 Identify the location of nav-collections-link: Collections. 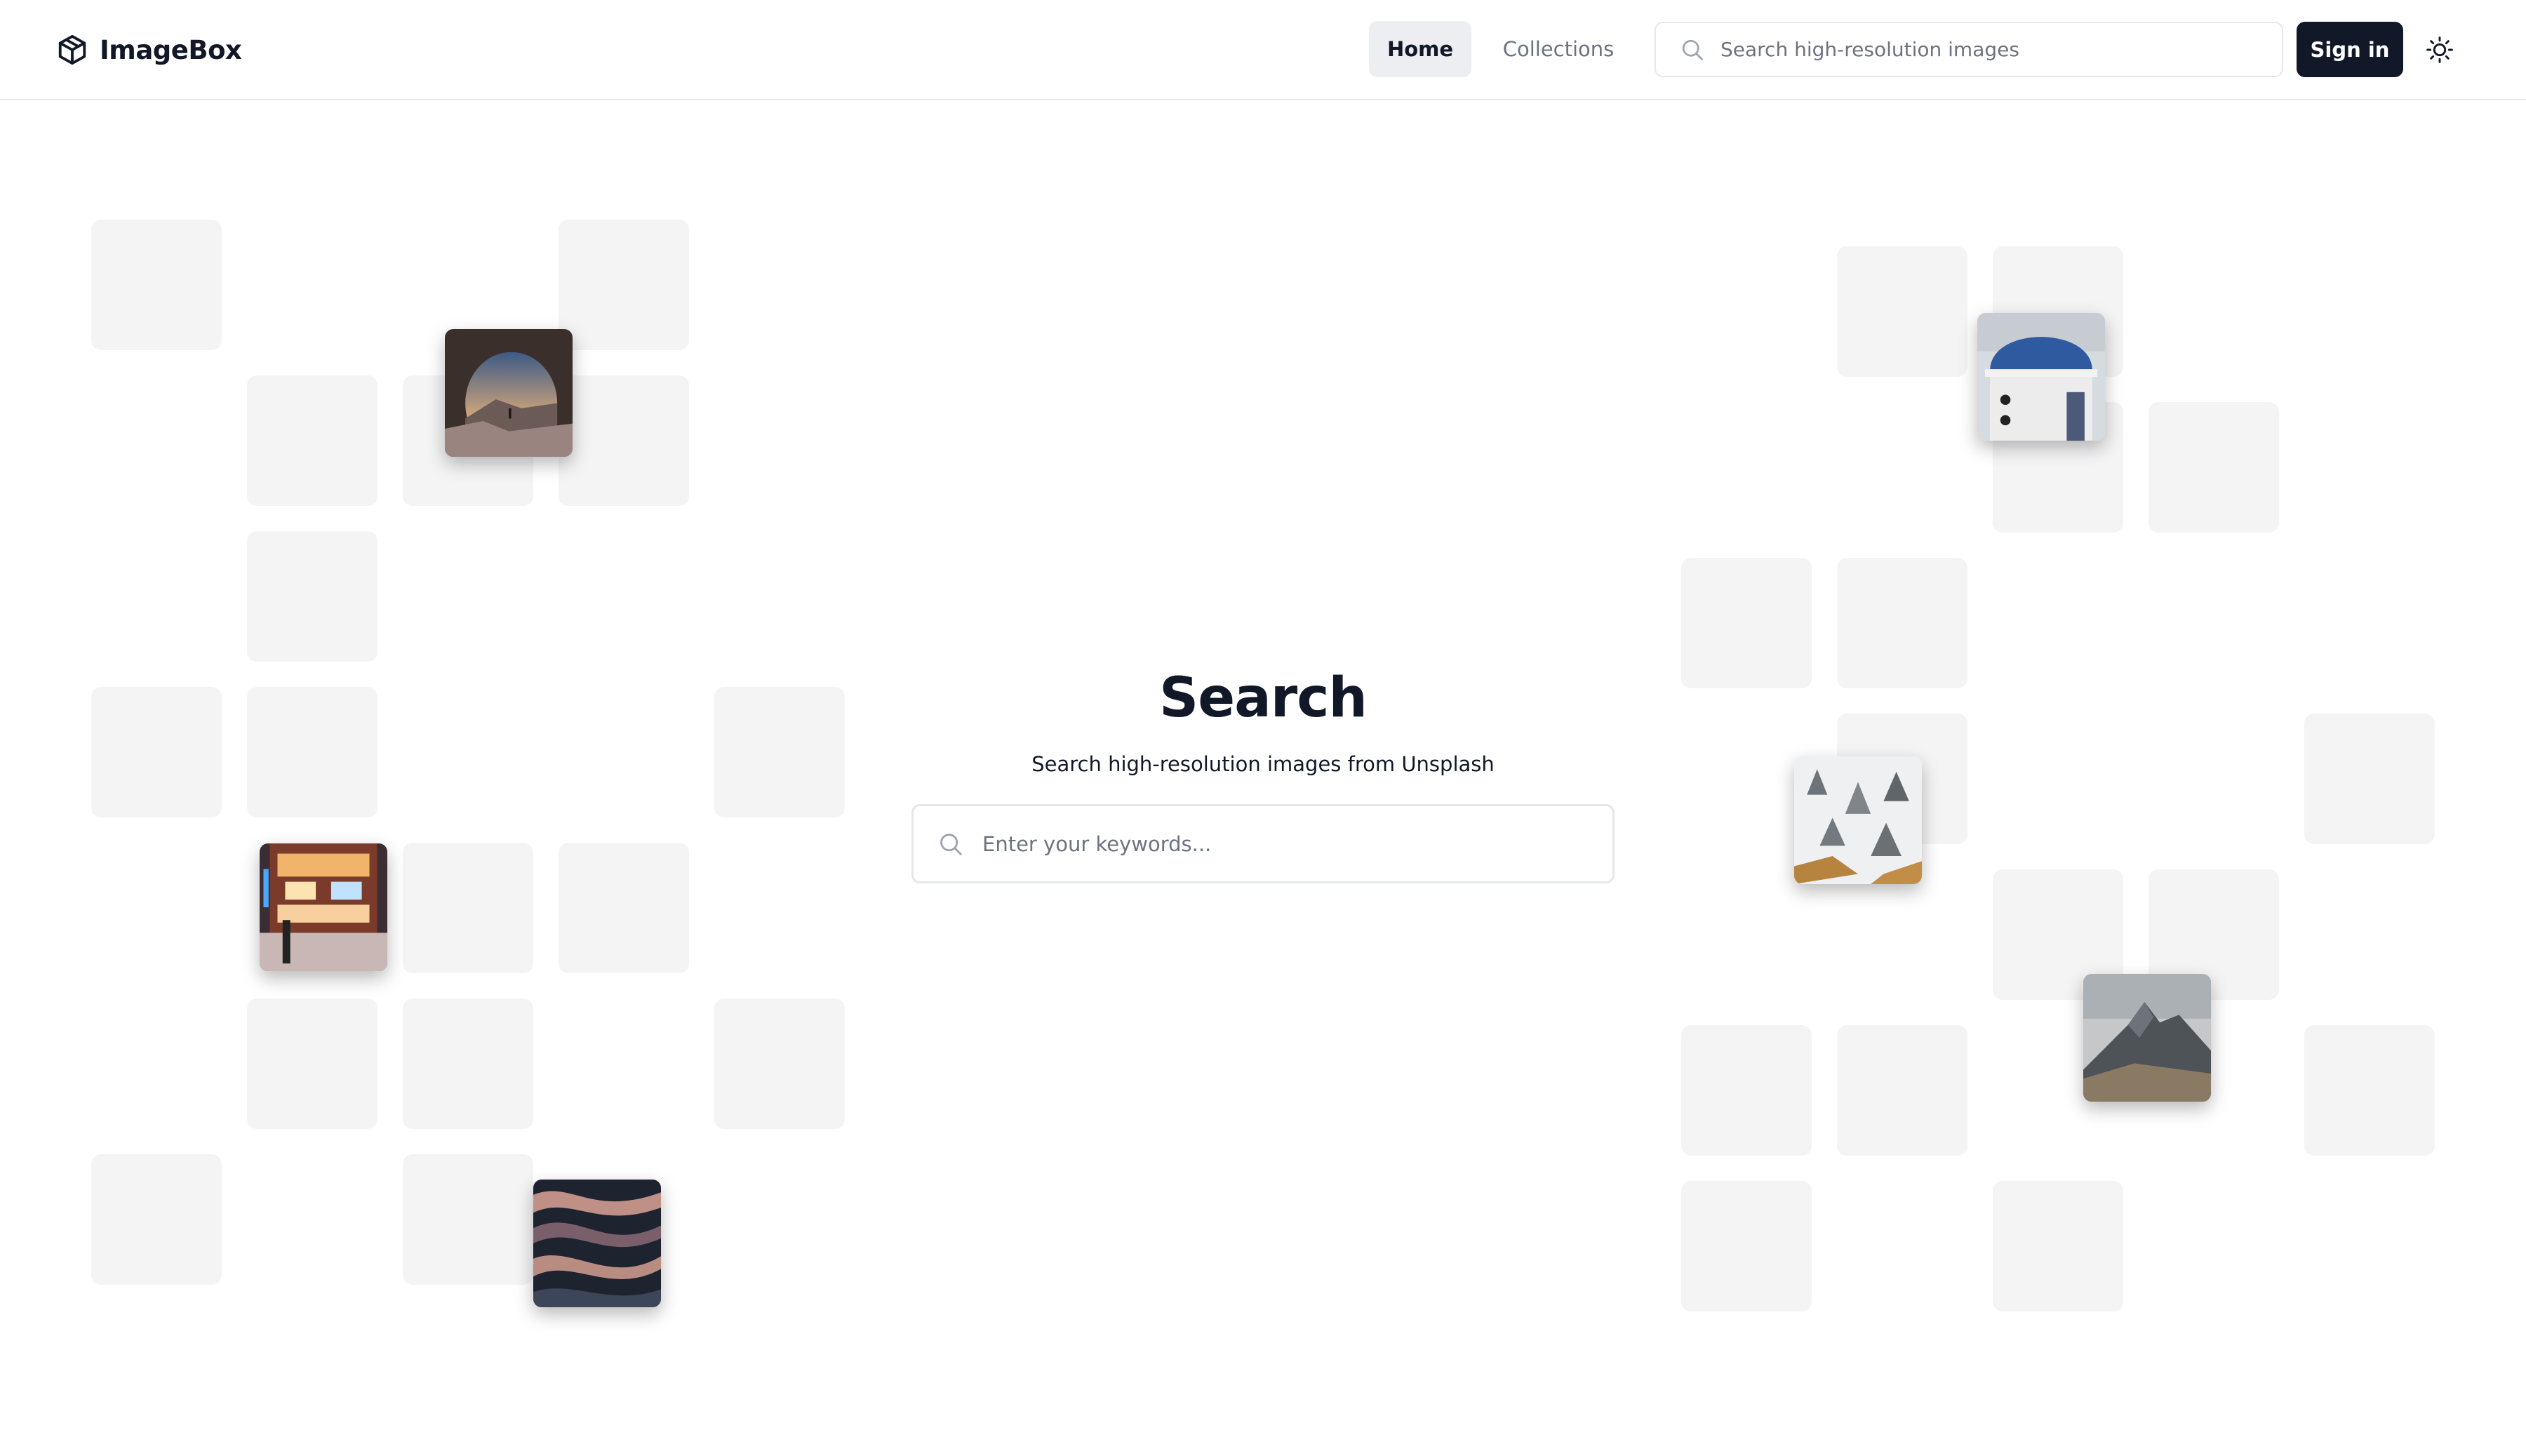
(1558, 49).